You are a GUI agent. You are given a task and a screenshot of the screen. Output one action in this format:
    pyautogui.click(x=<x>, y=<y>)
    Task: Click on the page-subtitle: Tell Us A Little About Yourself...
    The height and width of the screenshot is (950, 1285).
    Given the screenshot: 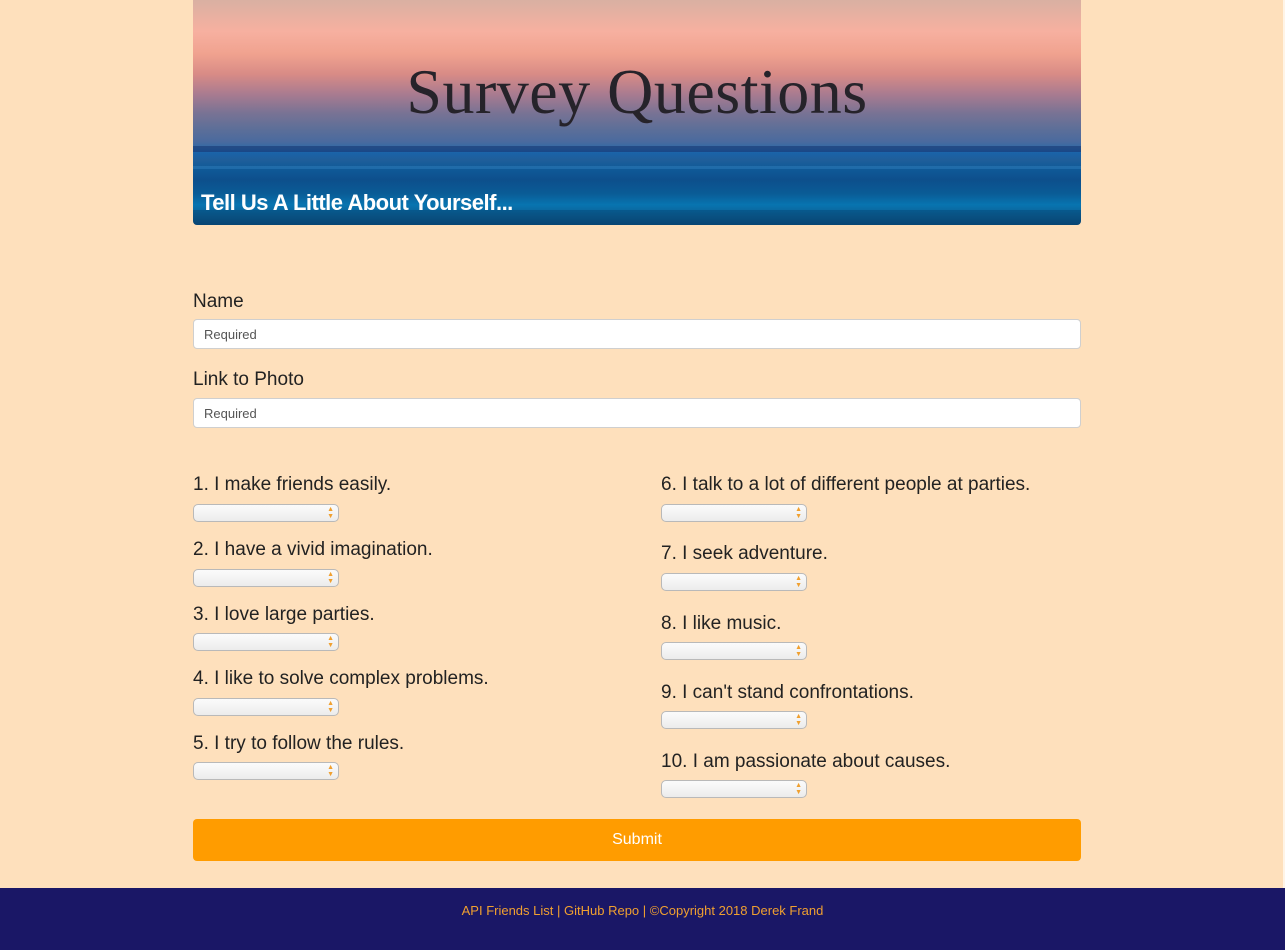 What is the action you would take?
    pyautogui.click(x=357, y=202)
    